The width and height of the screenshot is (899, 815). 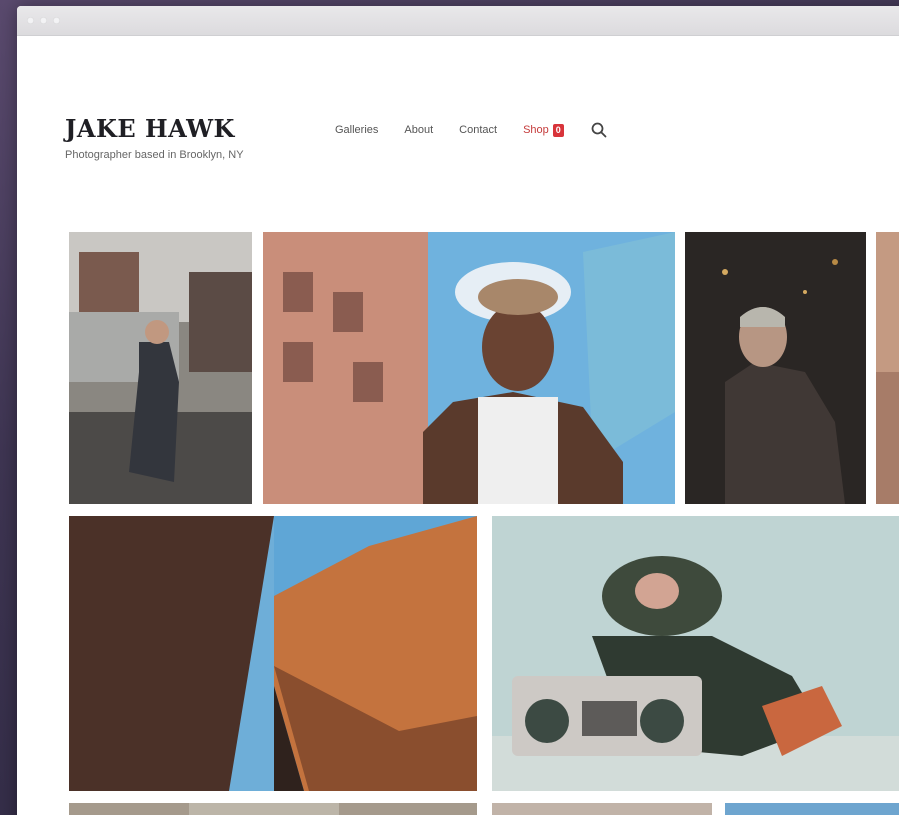 I want to click on window-maximize-dot, so click(x=56, y=20).